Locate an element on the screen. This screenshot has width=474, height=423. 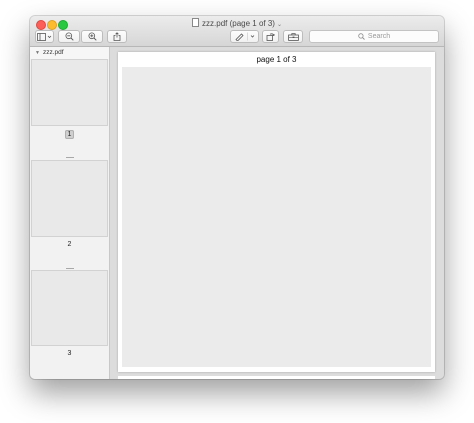
sidebar-document-header: ▼ zzz.pdf is located at coordinates (69, 53).